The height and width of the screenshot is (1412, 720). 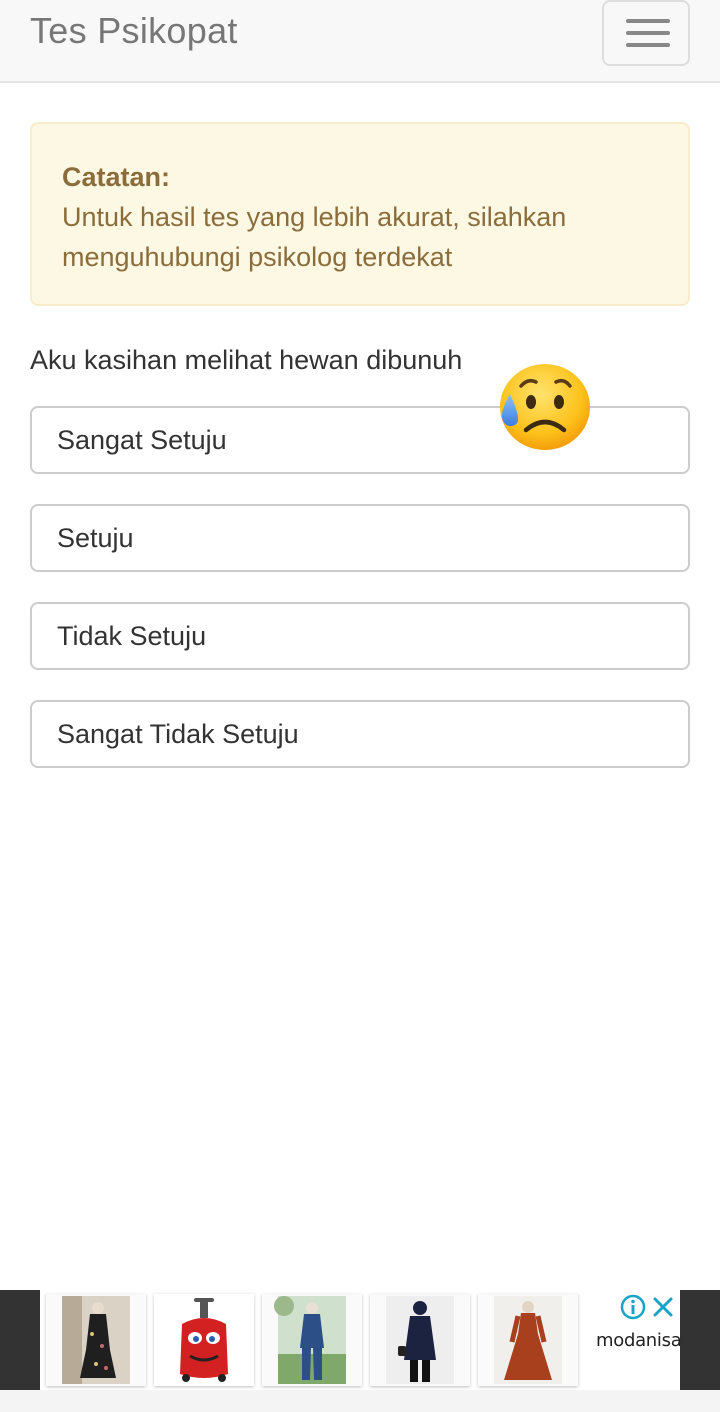 I want to click on ad-product-rust-maxi-dress-image, so click(x=528, y=1340).